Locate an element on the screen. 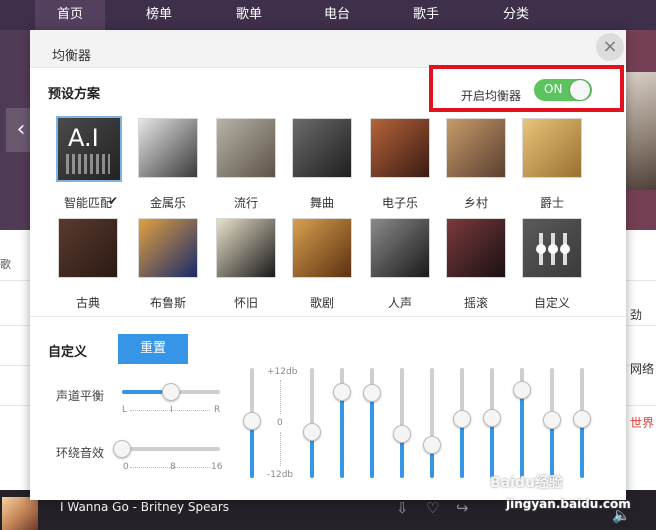 This screenshot has height=530, width=656. heart-icon: ♡ is located at coordinates (432, 508).